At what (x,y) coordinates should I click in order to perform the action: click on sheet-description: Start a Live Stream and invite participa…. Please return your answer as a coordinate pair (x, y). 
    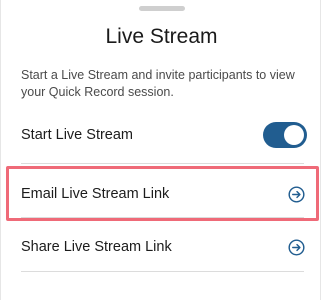
    Looking at the image, I should click on (158, 83).